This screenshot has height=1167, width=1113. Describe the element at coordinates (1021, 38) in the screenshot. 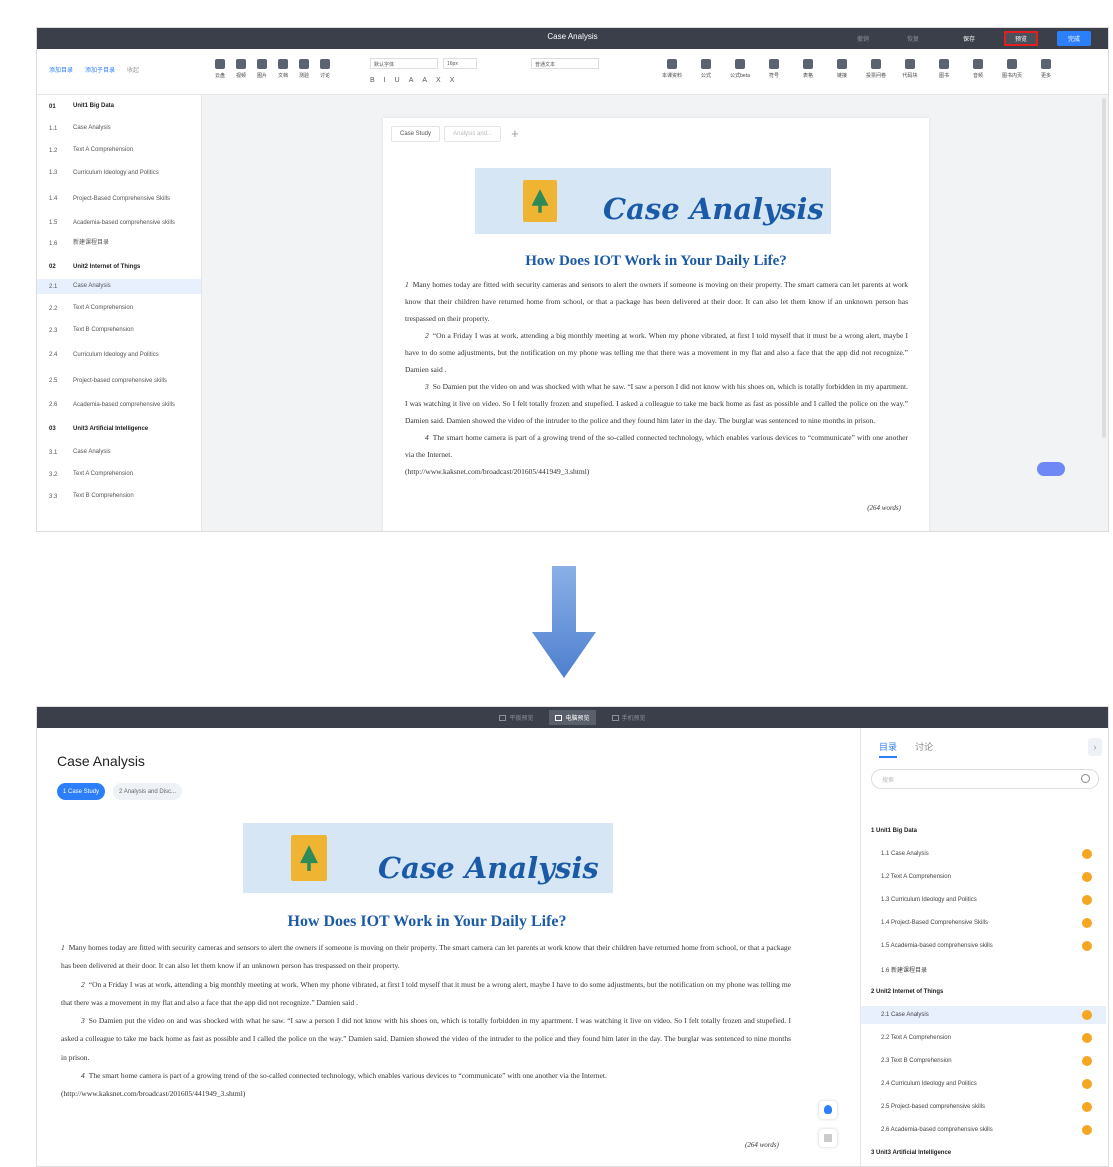

I see `preview-button: 预览` at that location.